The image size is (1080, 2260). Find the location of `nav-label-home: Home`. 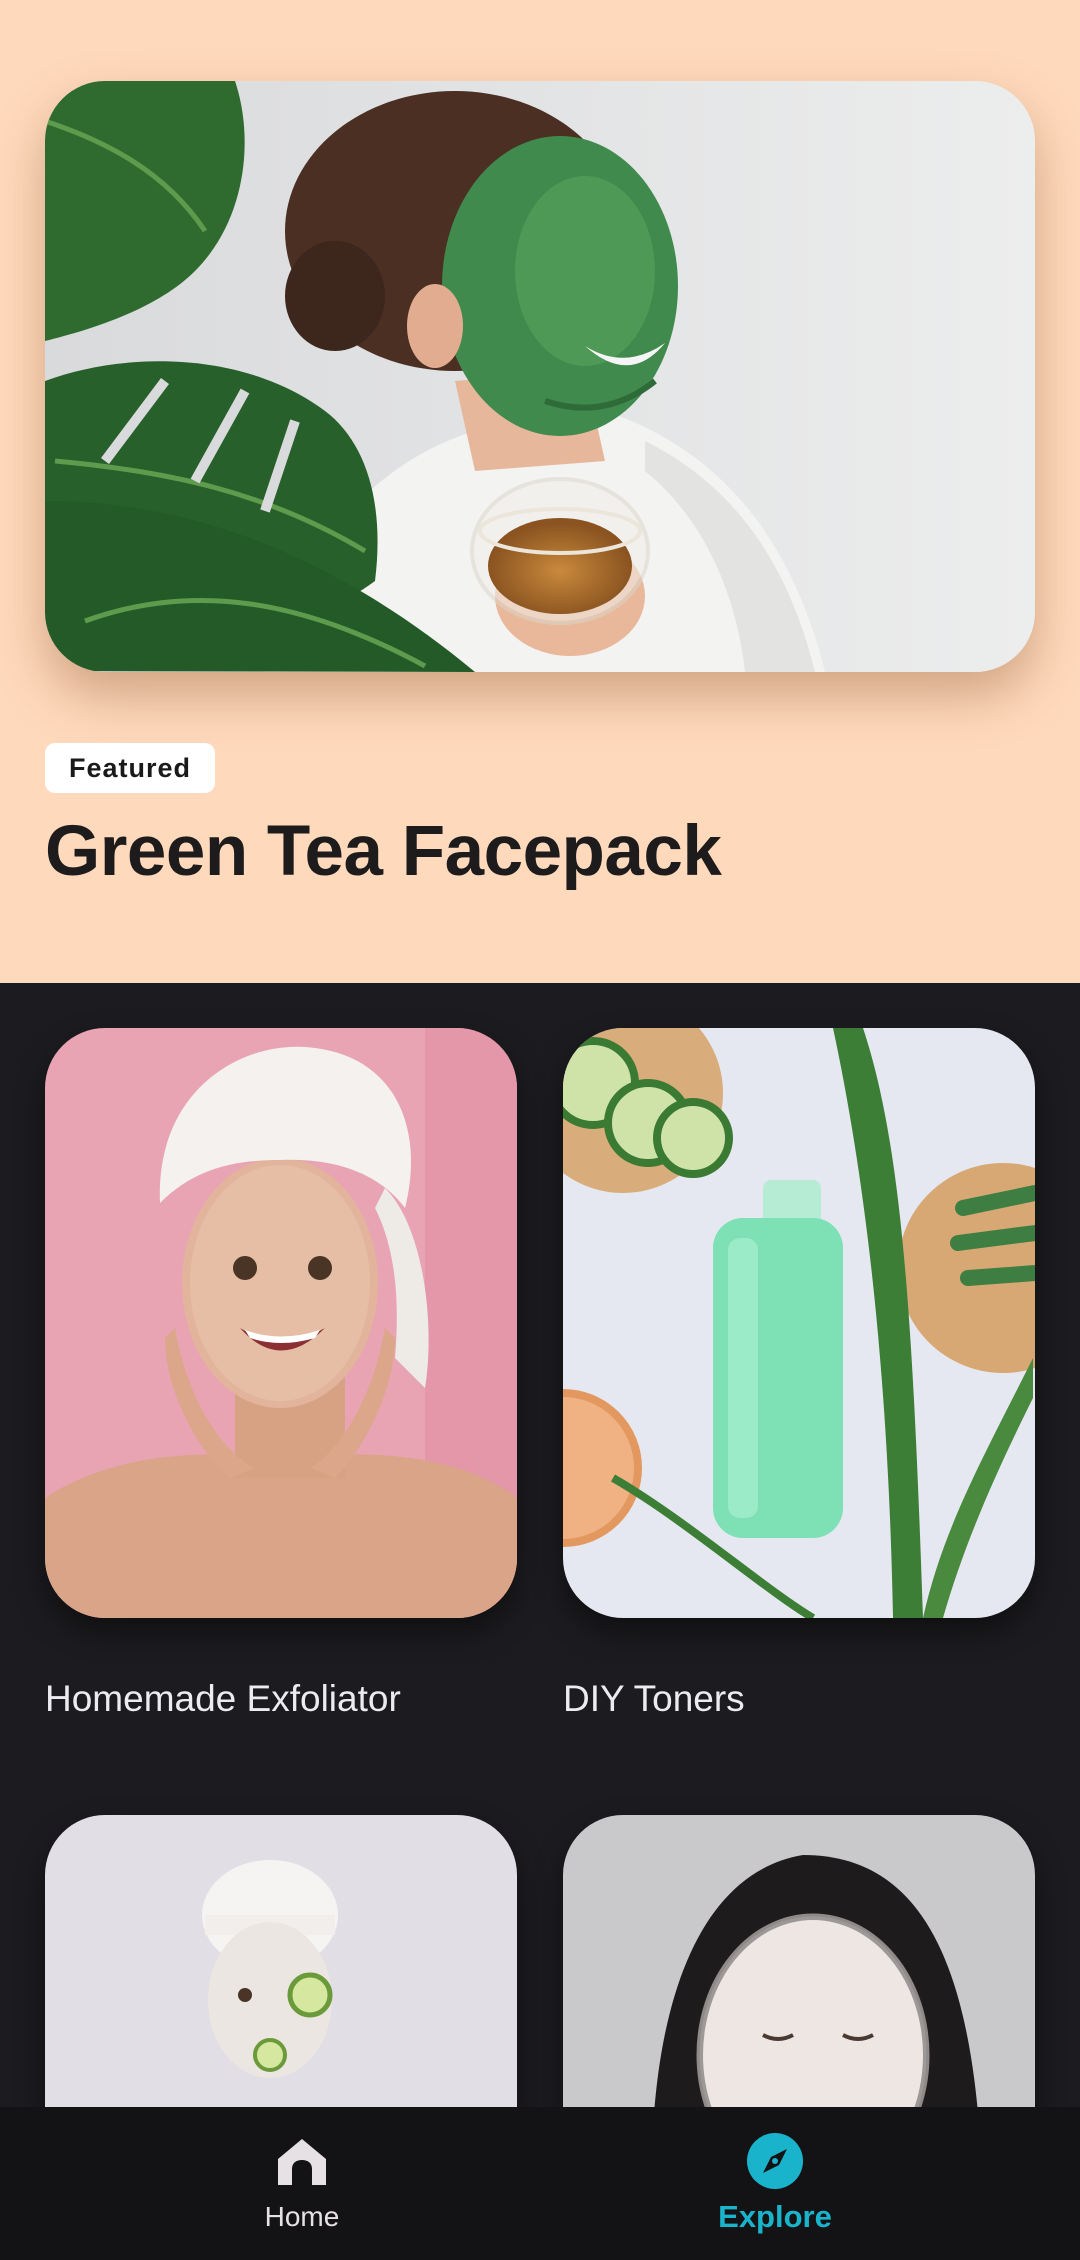

nav-label-home: Home is located at coordinates (302, 2216).